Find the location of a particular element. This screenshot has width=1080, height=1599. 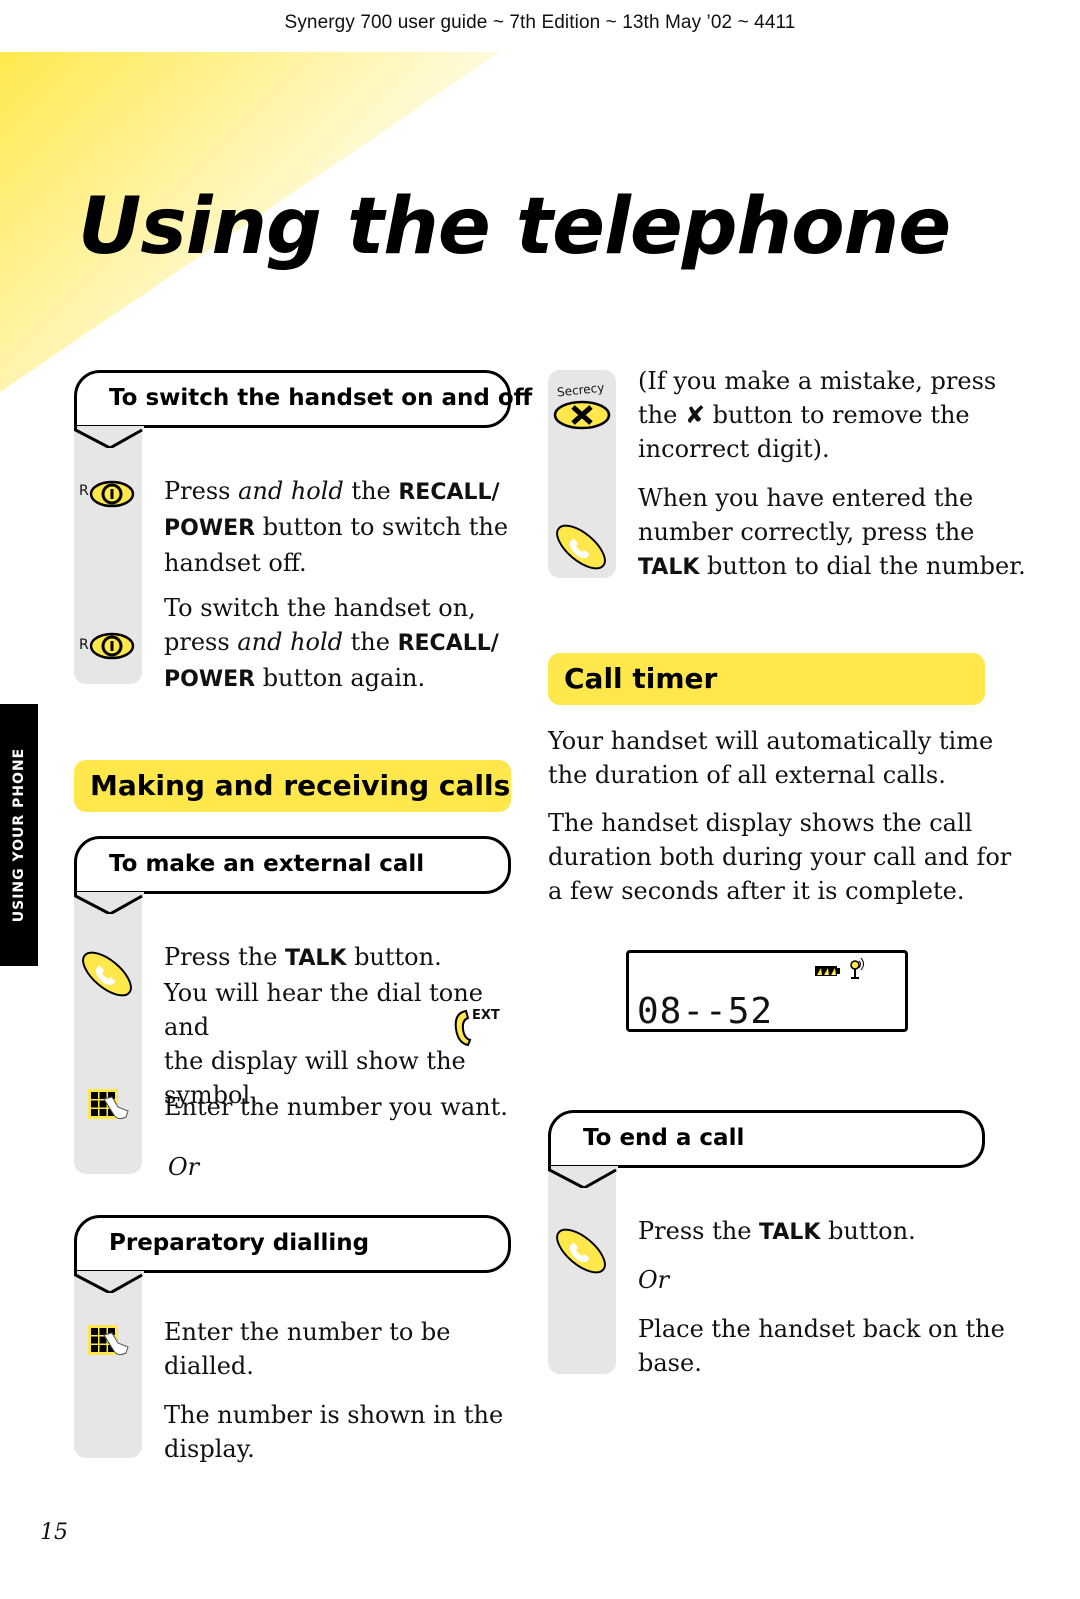

handset-display: 08--52 is located at coordinates (767, 991).